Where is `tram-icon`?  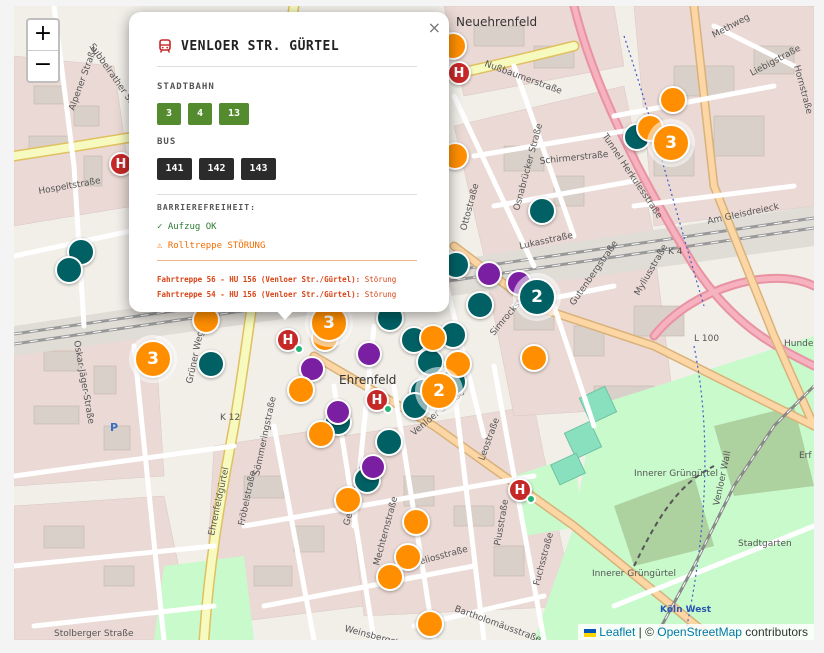
tram-icon is located at coordinates (165, 46).